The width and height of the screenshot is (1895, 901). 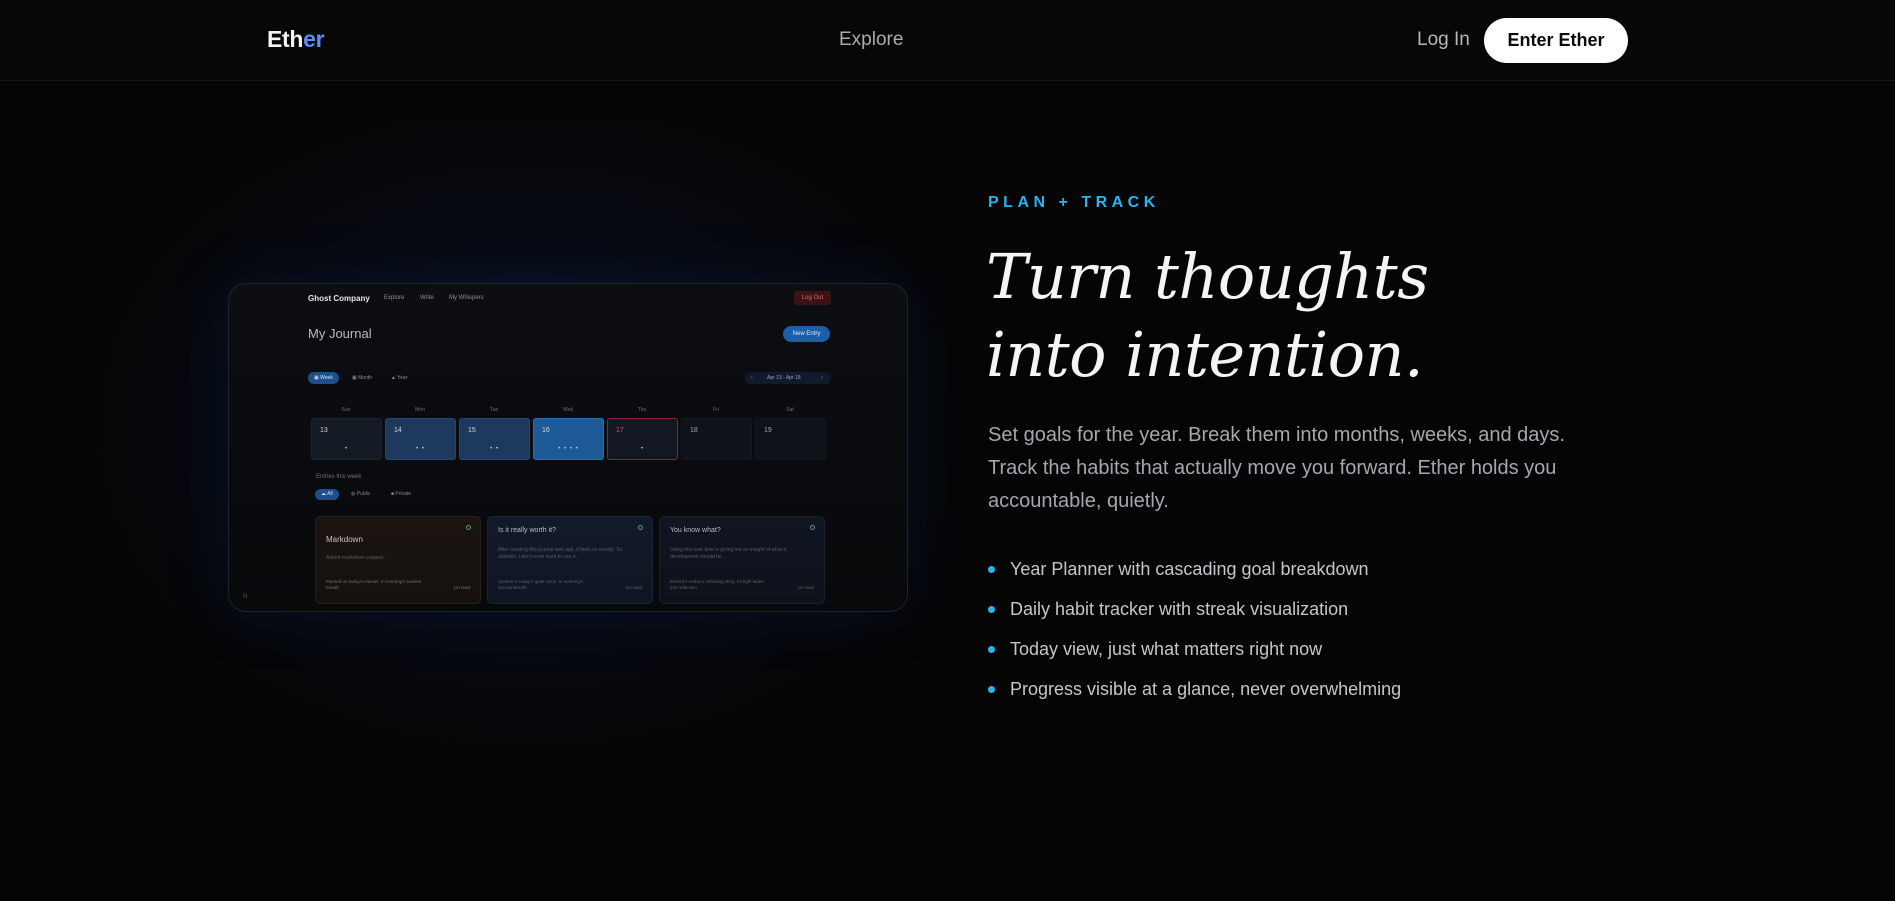 What do you see at coordinates (695, 530) in the screenshot?
I see `mockup-card-title: You know what?` at bounding box center [695, 530].